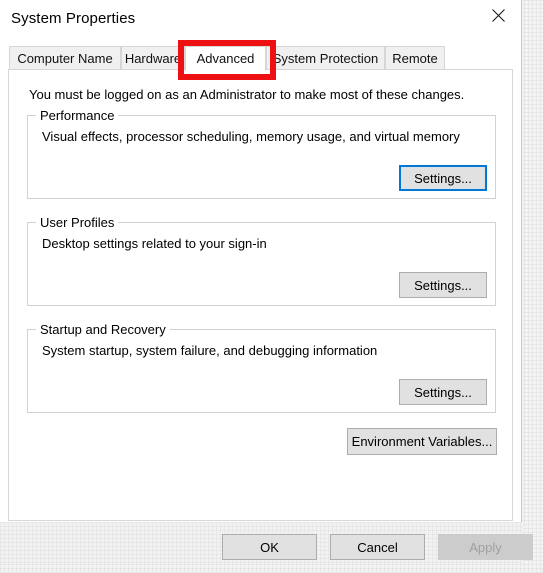 This screenshot has width=543, height=573. I want to click on user-profiles-group-legend: User Profiles, so click(77, 222).